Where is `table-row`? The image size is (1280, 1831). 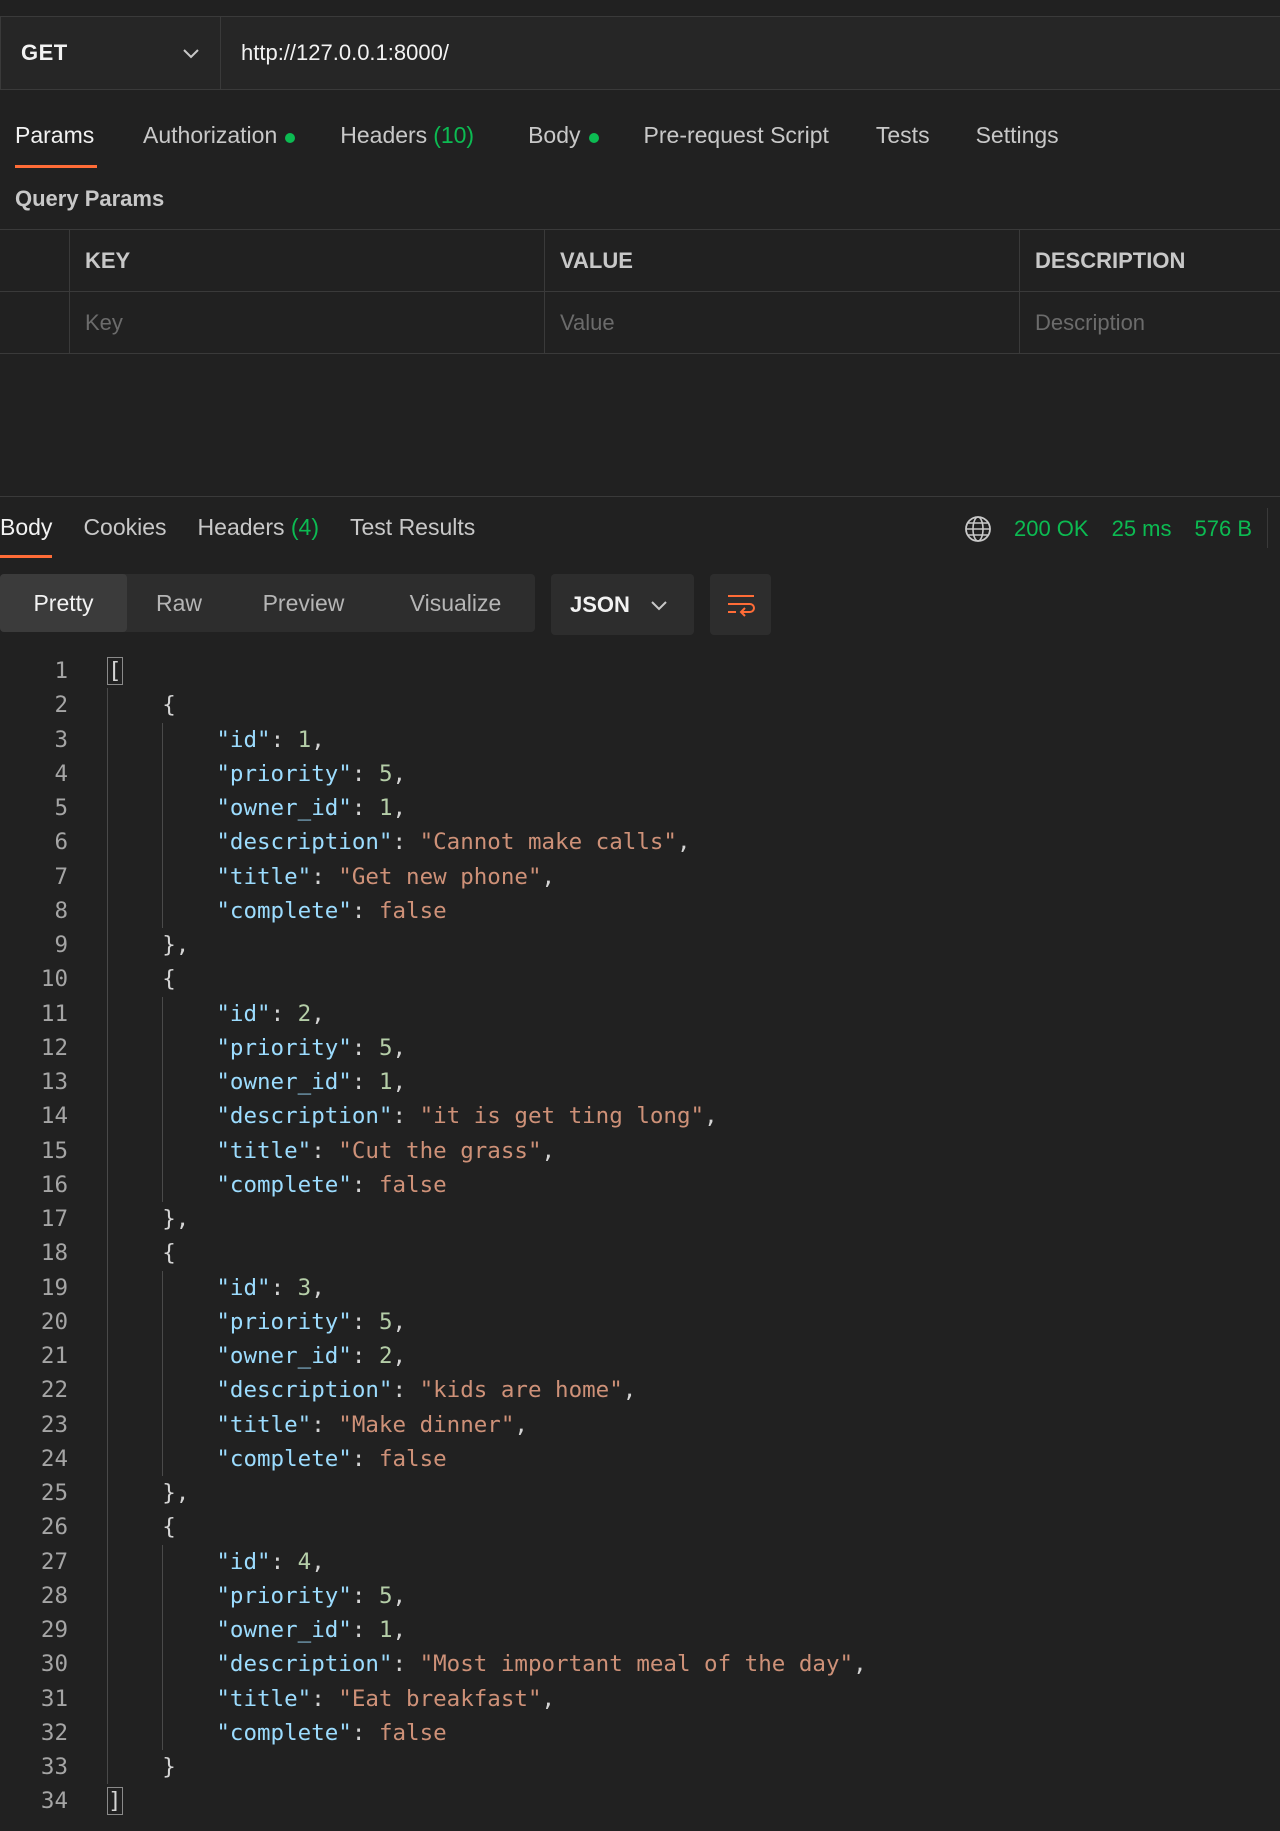 table-row is located at coordinates (640, 323).